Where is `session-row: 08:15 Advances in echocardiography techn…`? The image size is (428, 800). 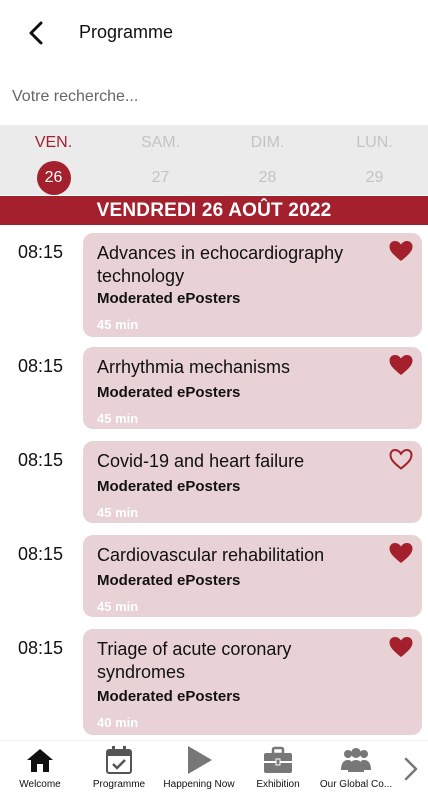 session-row: 08:15 Advances in echocardiography techn… is located at coordinates (214, 285).